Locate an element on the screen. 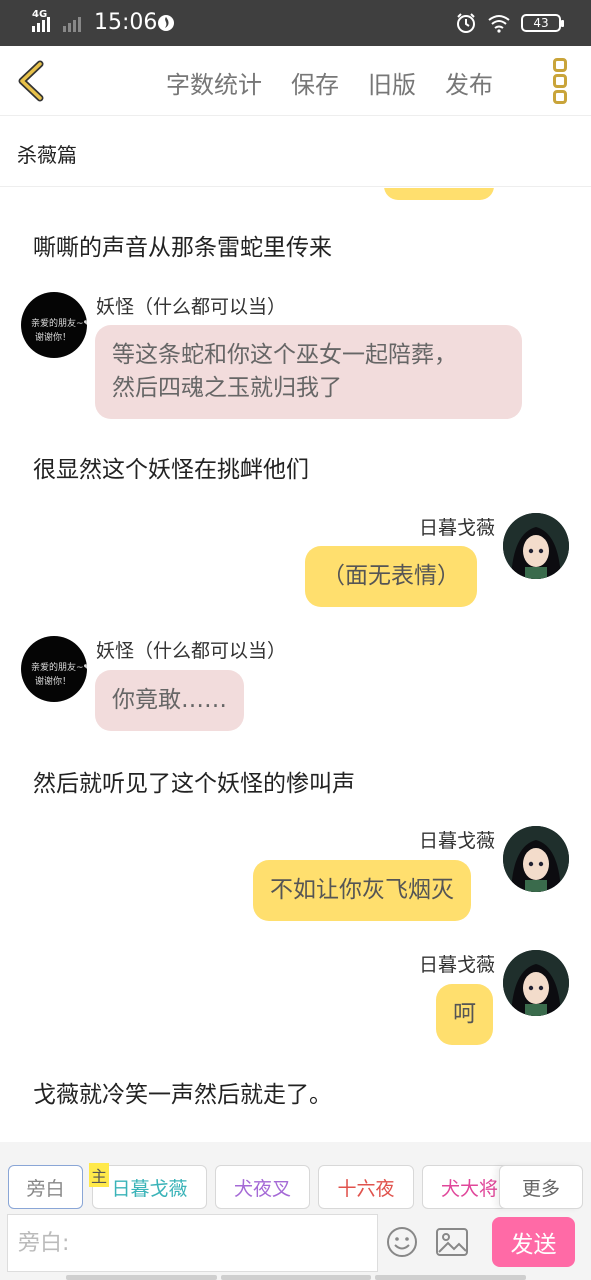 This screenshot has width=591, height=1280. wifi-icon is located at coordinates (499, 24).